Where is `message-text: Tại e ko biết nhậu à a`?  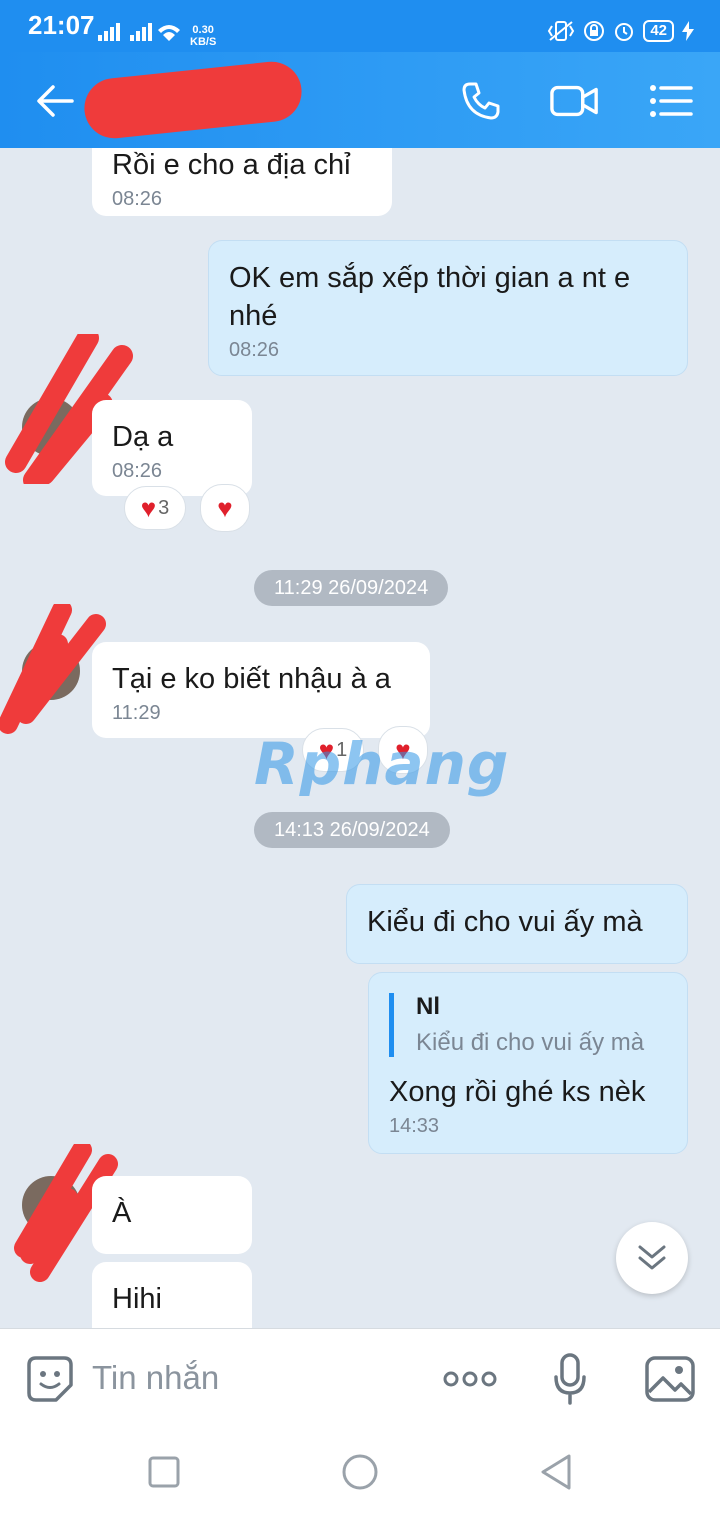
message-text: Tại e ko biết nhậu à a is located at coordinates (251, 679).